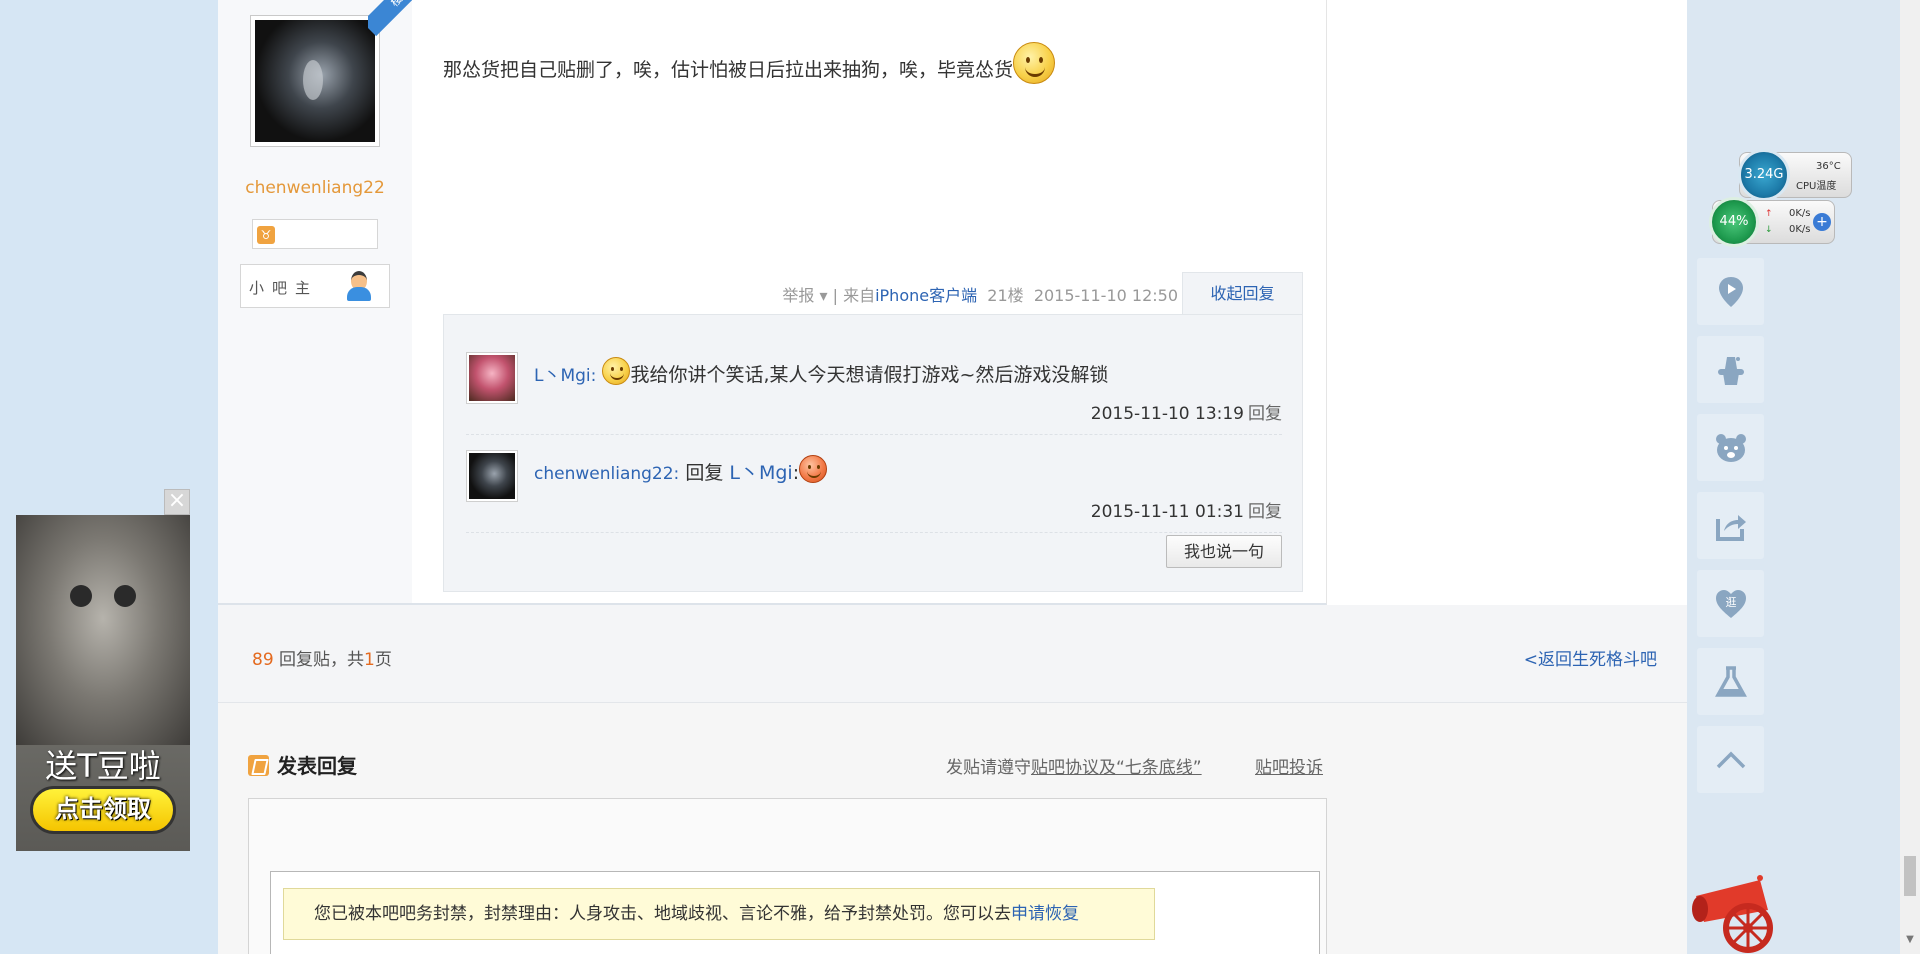  Describe the element at coordinates (103, 810) in the screenshot. I see `ad-claim-button: 点击领取` at that location.